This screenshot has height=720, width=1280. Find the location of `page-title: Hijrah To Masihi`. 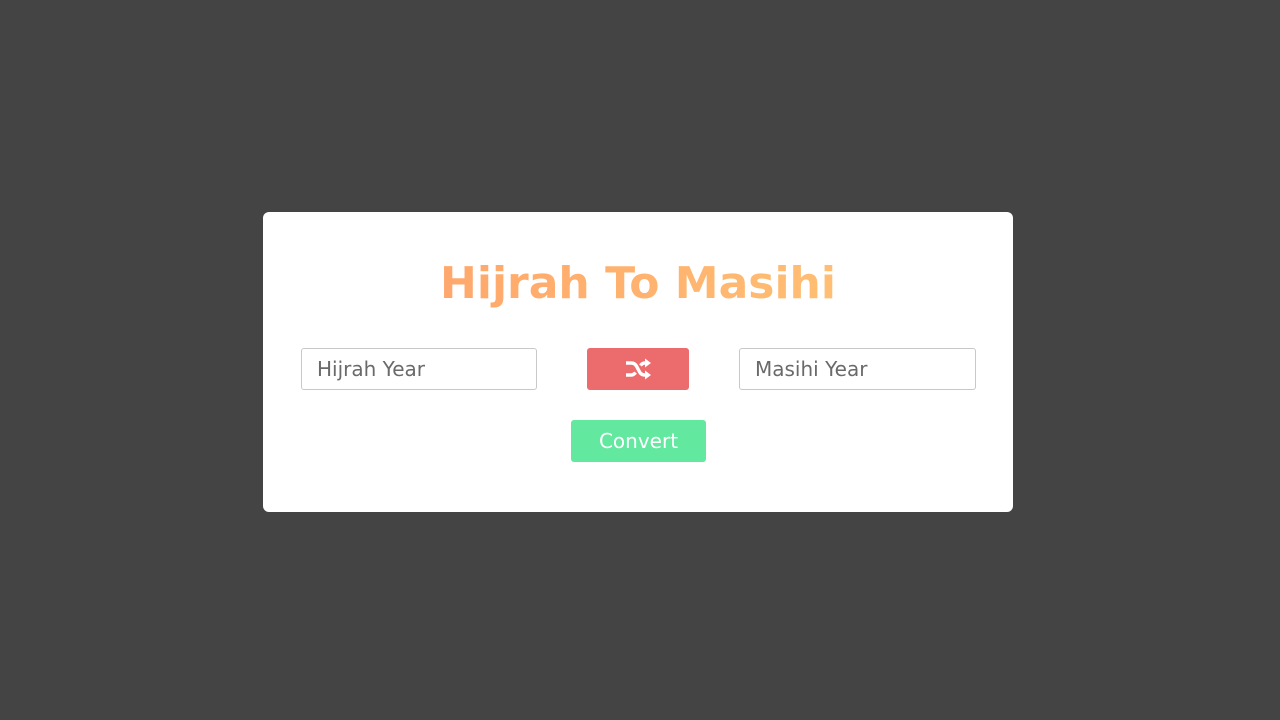

page-title: Hijrah To Masihi is located at coordinates (638, 284).